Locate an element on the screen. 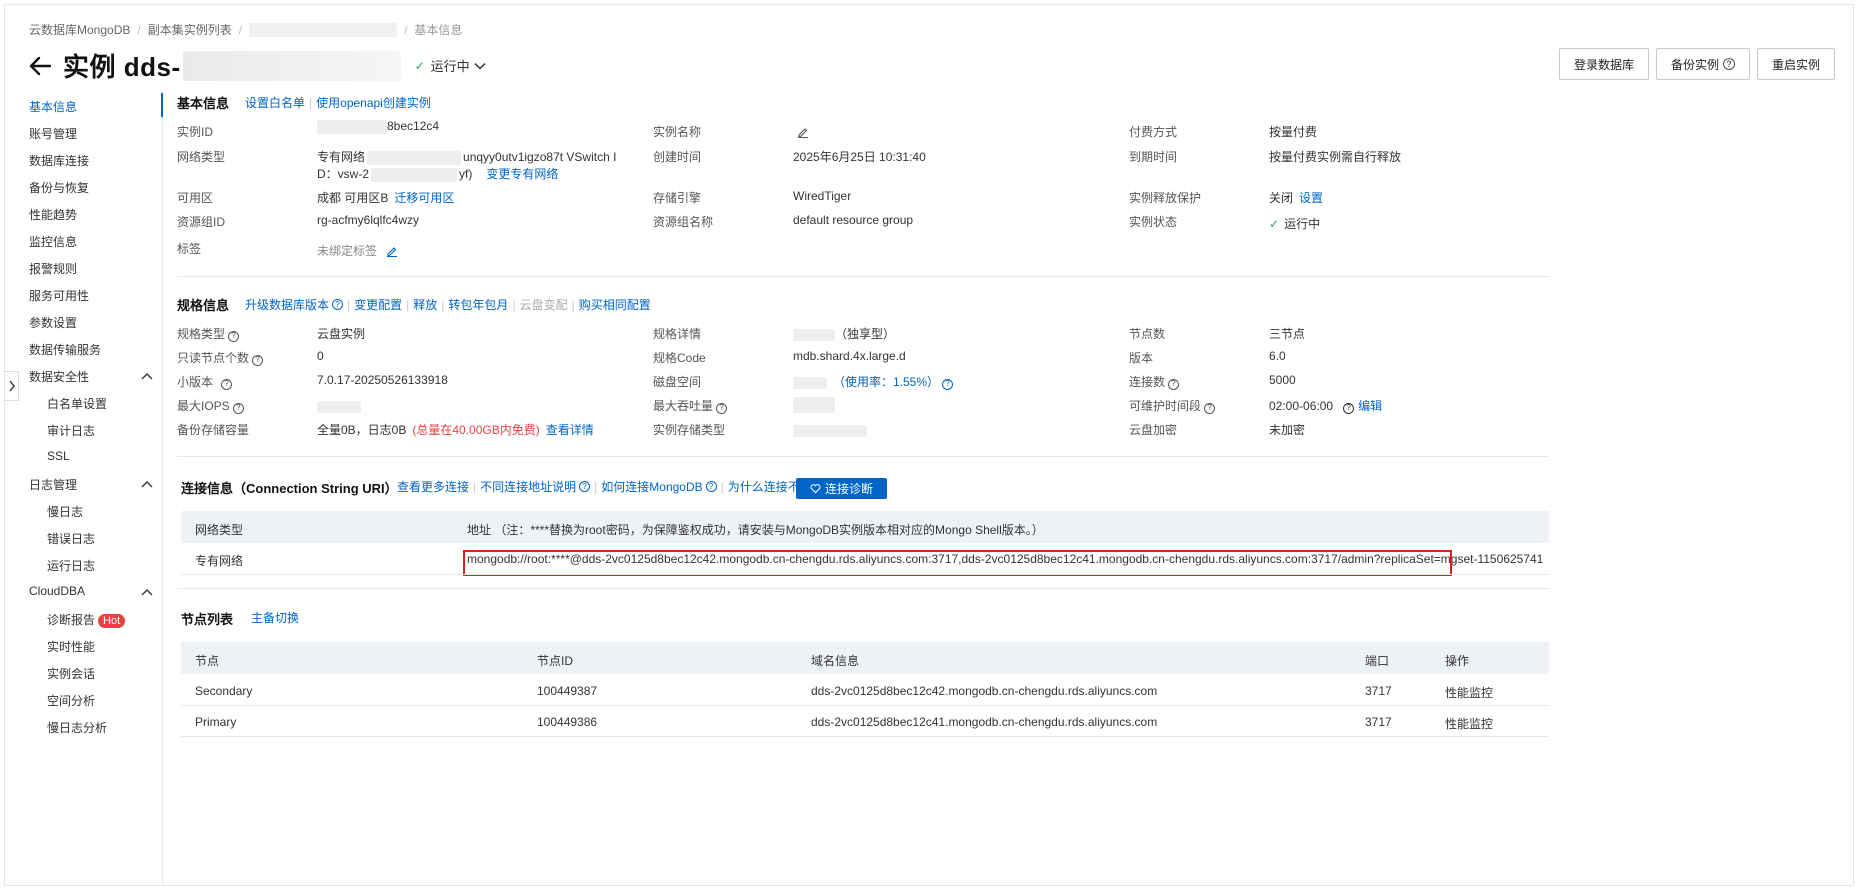 The height and width of the screenshot is (890, 1858). sidebar-item-basic-info: 基本信息 is located at coordinates (53, 106).